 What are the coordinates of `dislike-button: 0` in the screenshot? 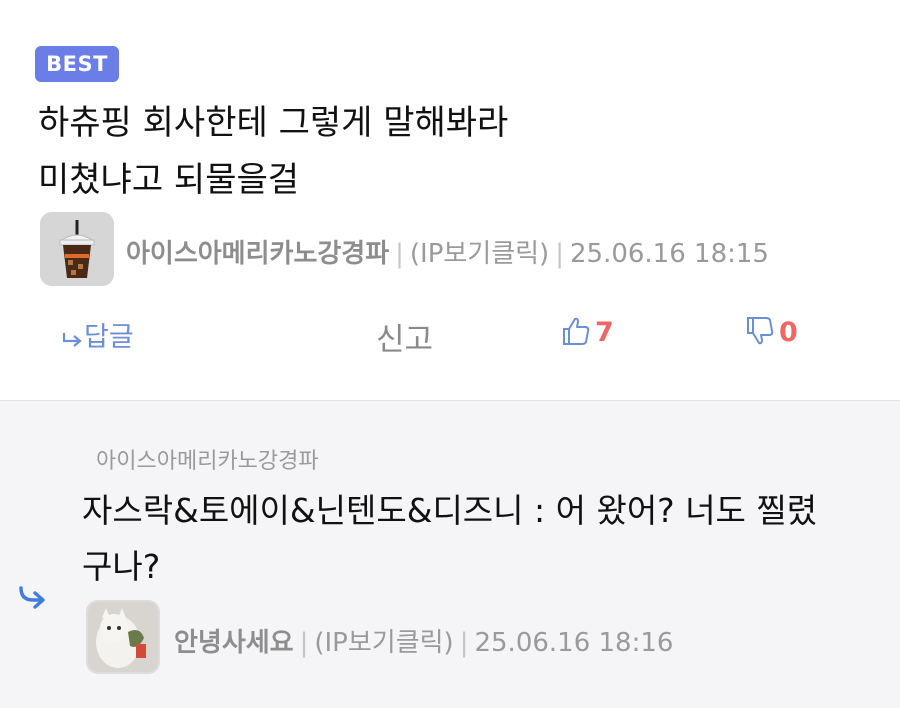 It's located at (771, 331).